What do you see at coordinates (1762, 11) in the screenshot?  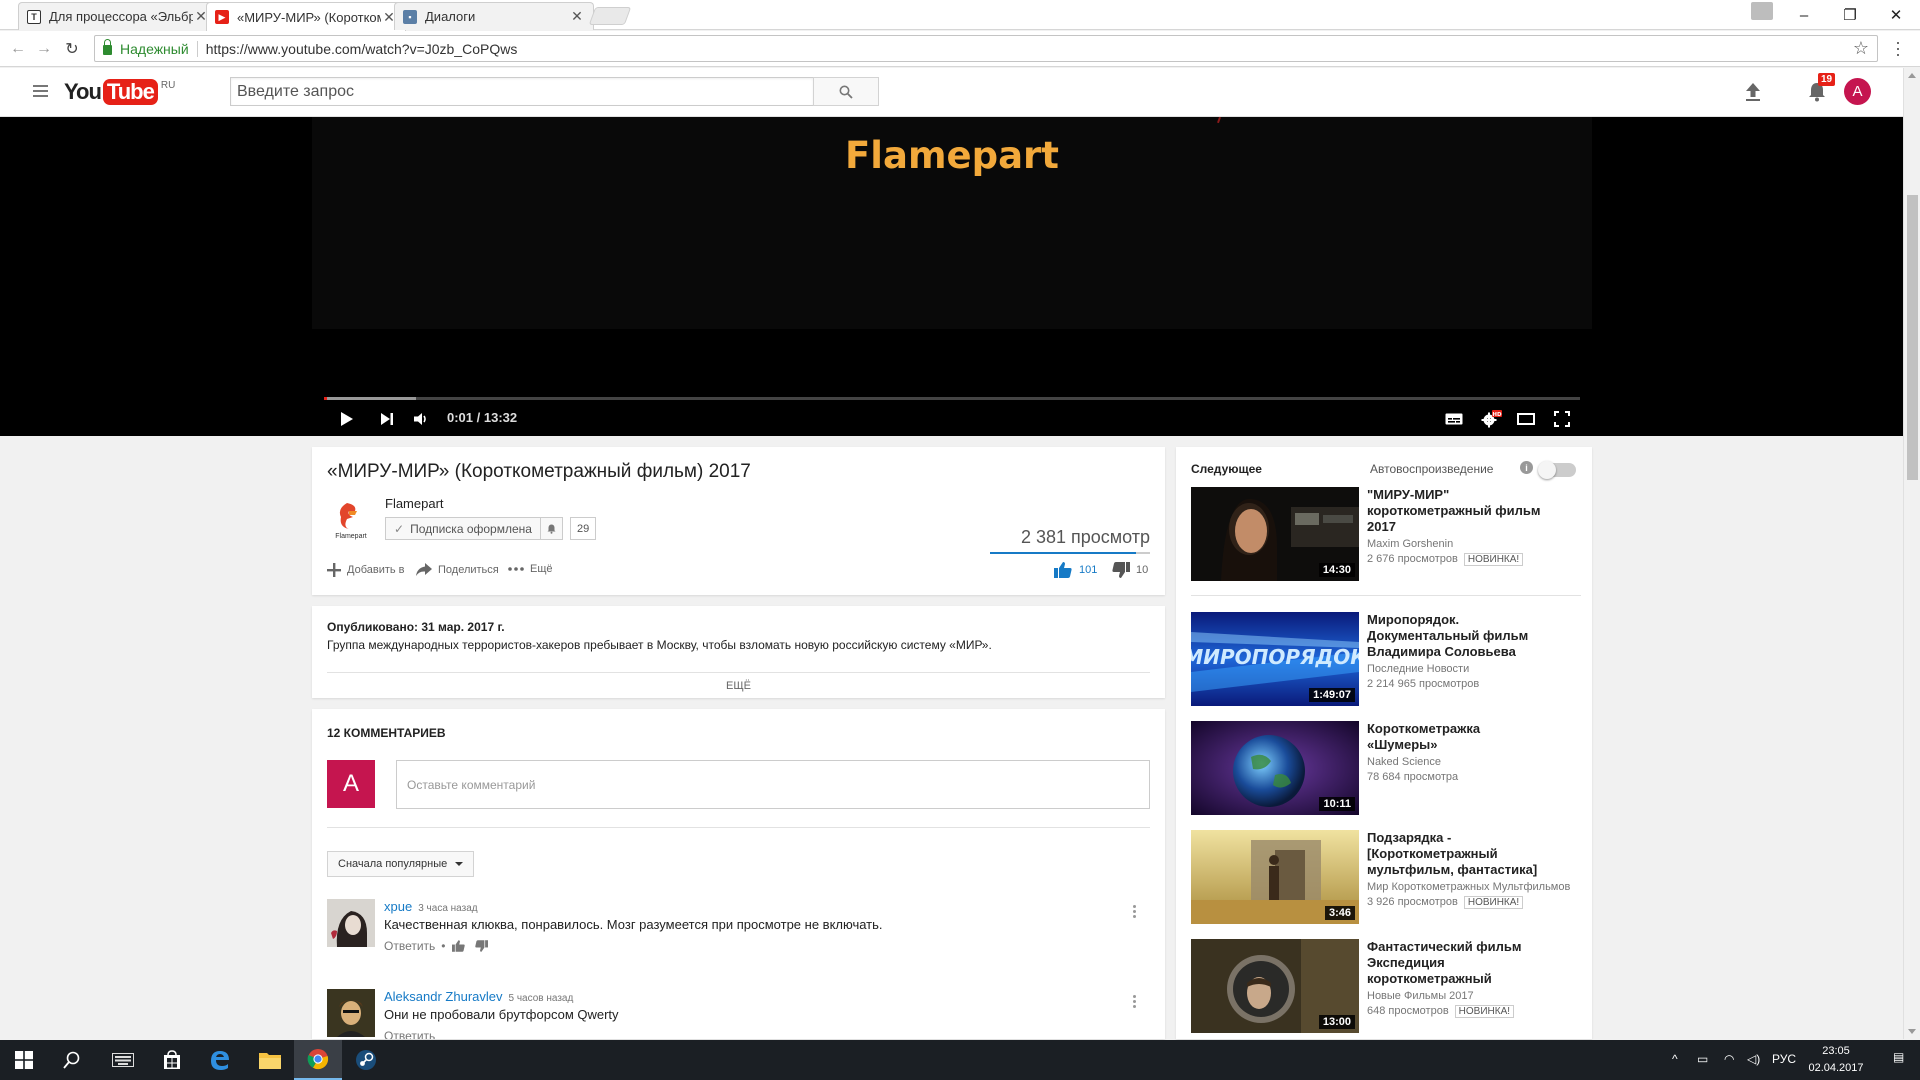 I see `profile-icon` at bounding box center [1762, 11].